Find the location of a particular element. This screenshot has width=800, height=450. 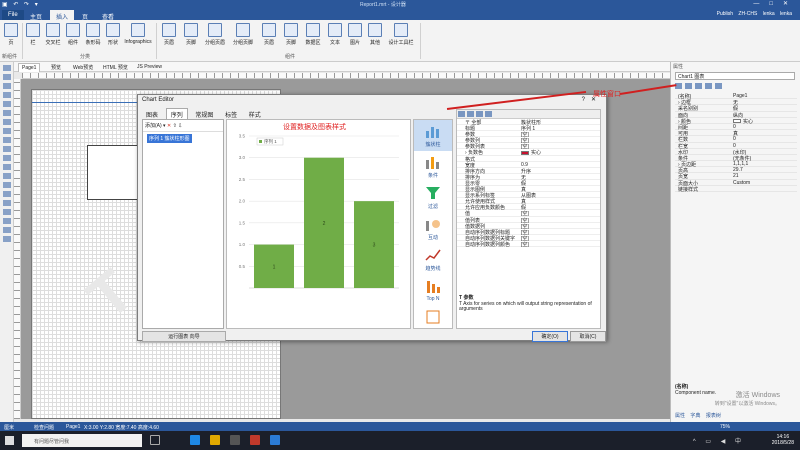

ribbon-text-button: 文本 is located at coordinates (335, 34).